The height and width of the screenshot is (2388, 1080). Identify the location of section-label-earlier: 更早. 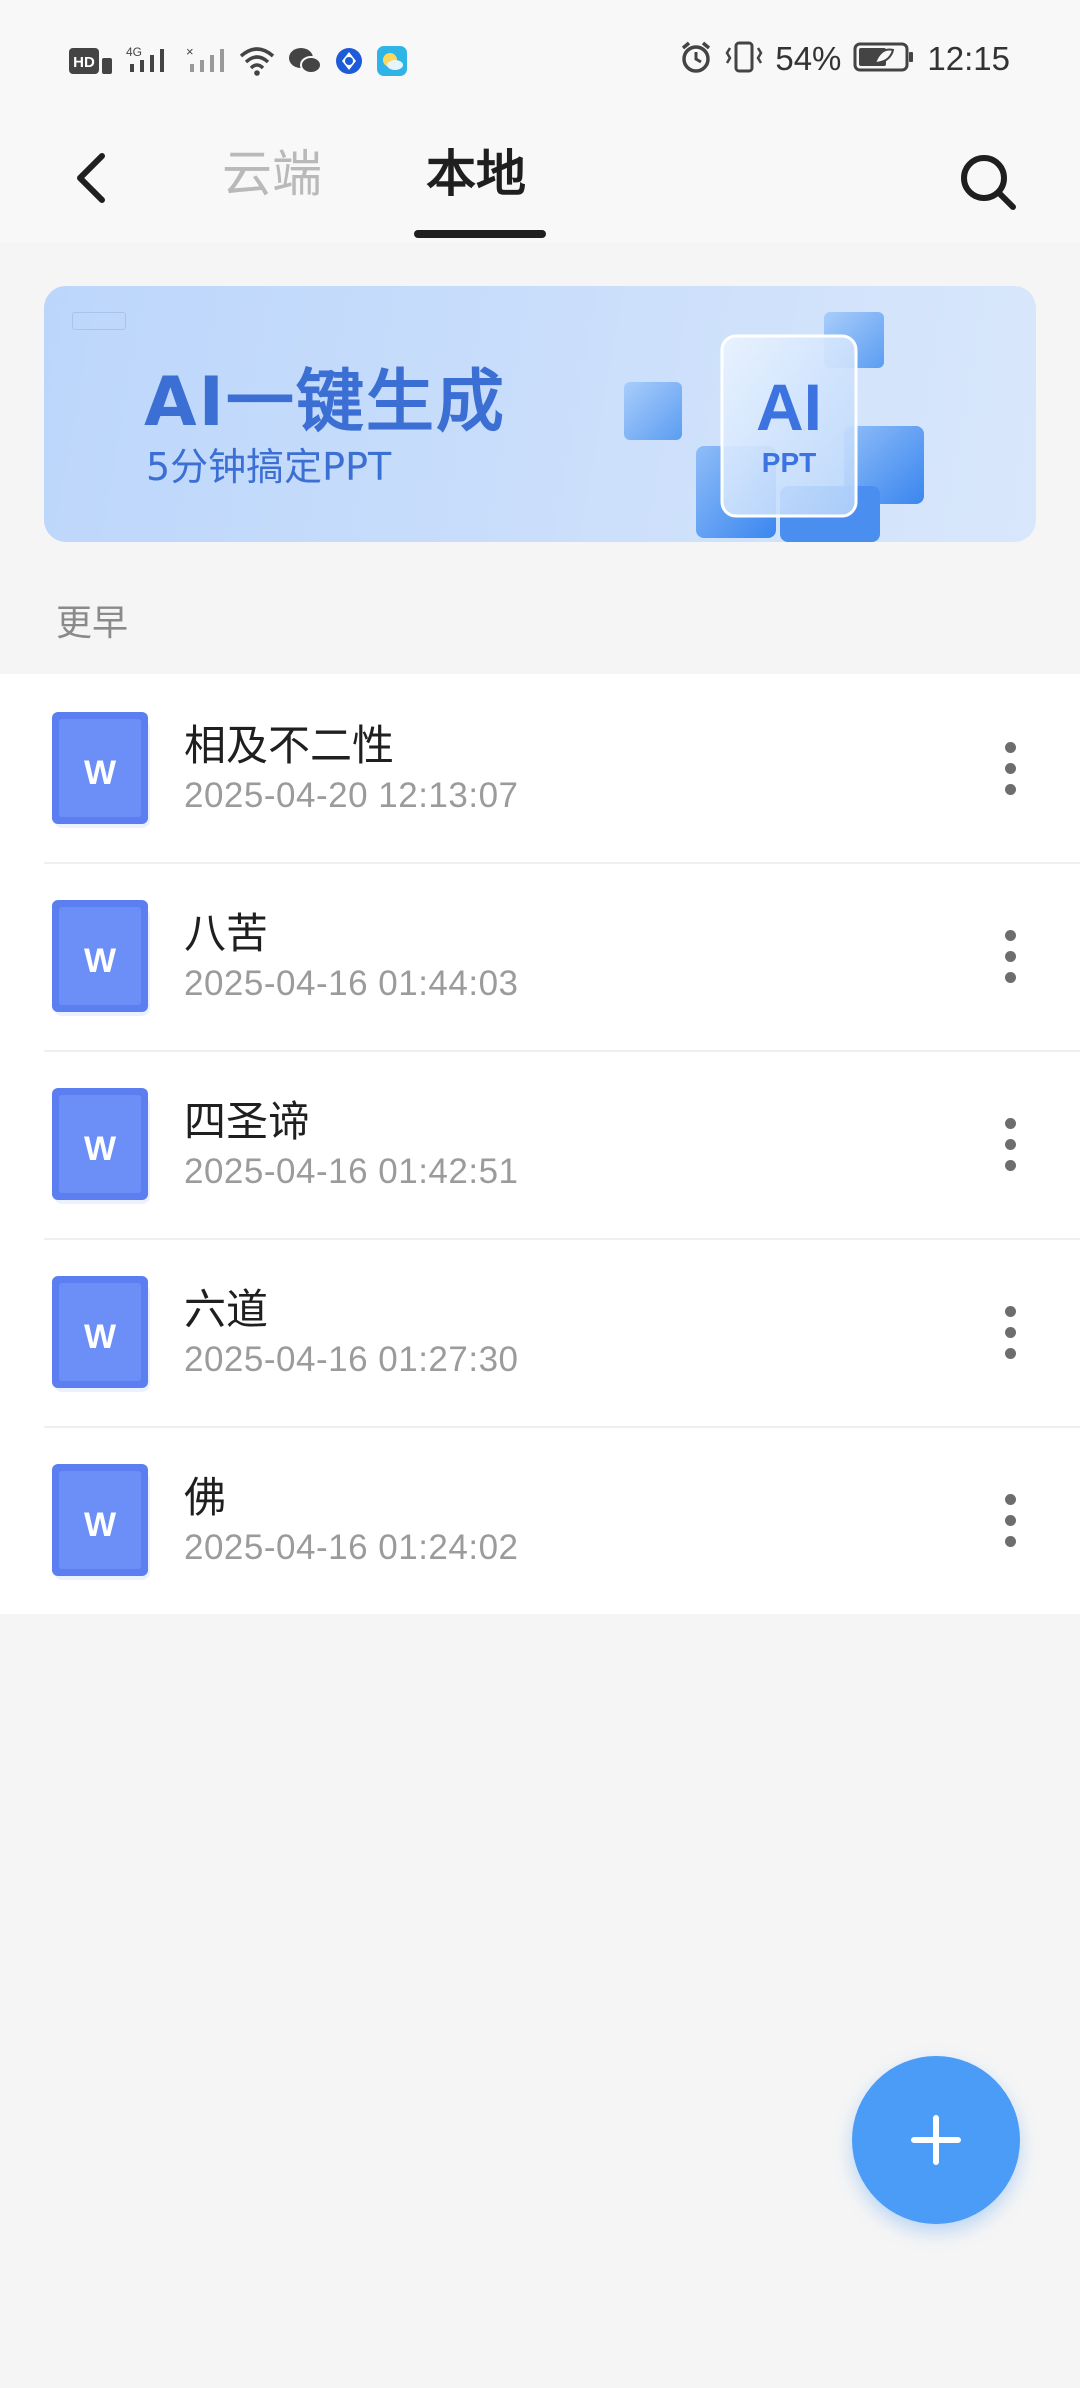
(92, 623).